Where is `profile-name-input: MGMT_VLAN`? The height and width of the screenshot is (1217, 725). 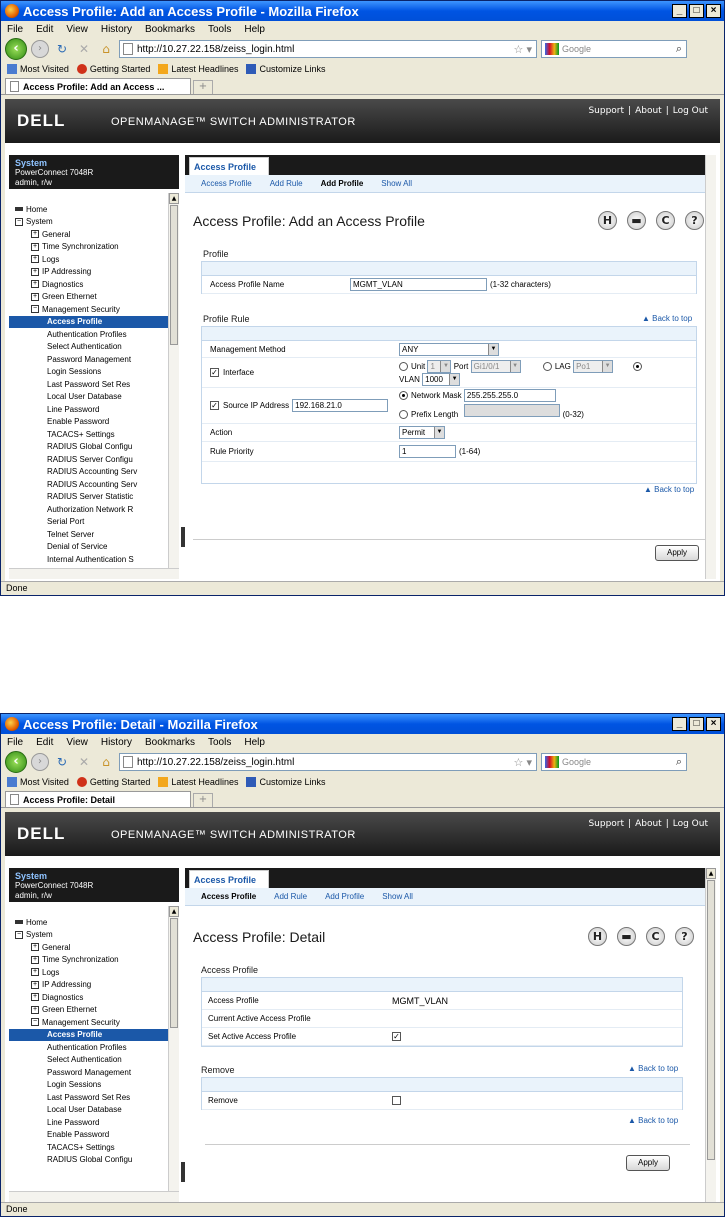
profile-name-input: MGMT_VLAN is located at coordinates (418, 284).